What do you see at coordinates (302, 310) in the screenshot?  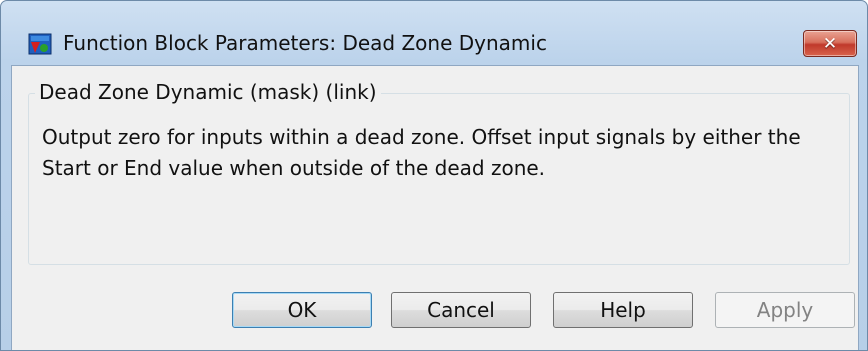 I see `ok-button: OK` at bounding box center [302, 310].